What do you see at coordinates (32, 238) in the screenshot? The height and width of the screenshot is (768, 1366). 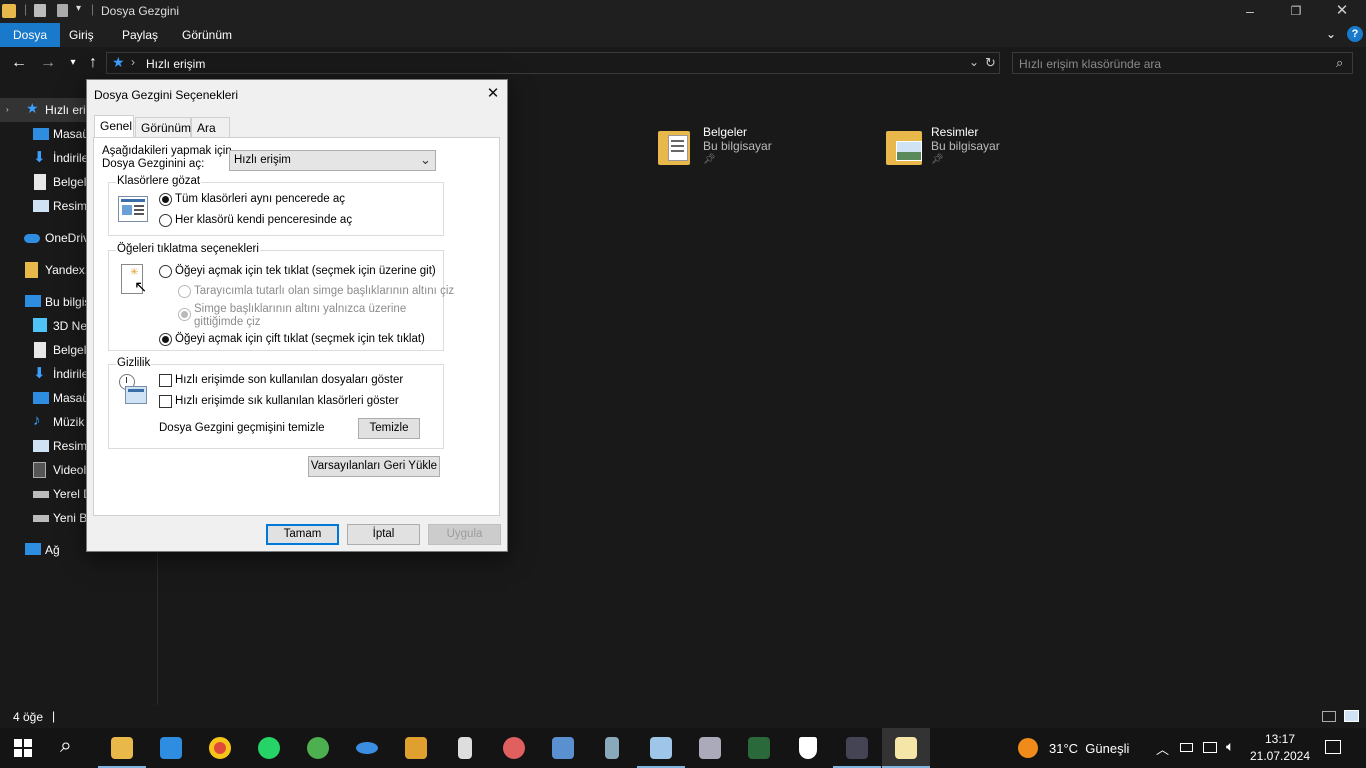 I see `cloud-icon` at bounding box center [32, 238].